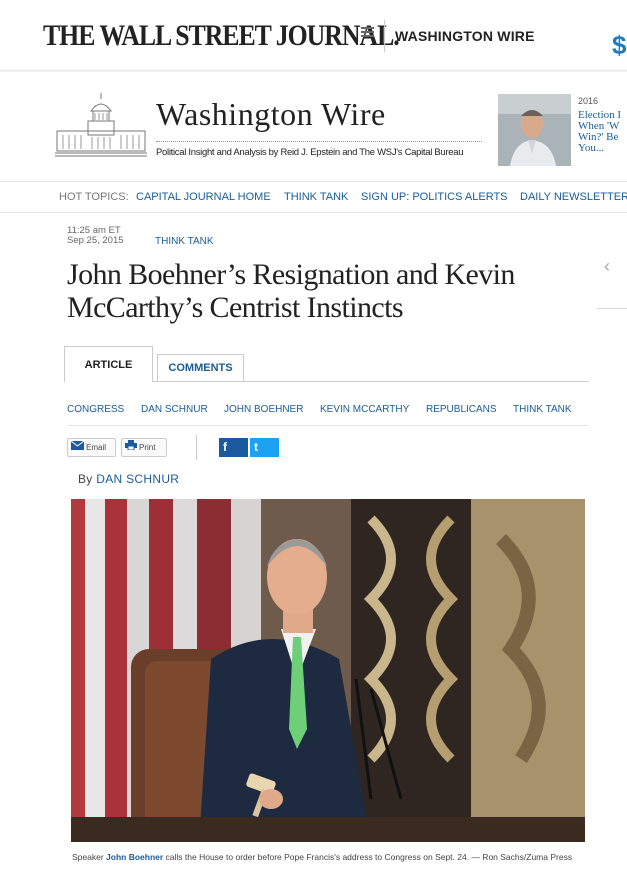 The height and width of the screenshot is (881, 627). What do you see at coordinates (134, 857) in the screenshot?
I see `caption-link: John Boehner` at bounding box center [134, 857].